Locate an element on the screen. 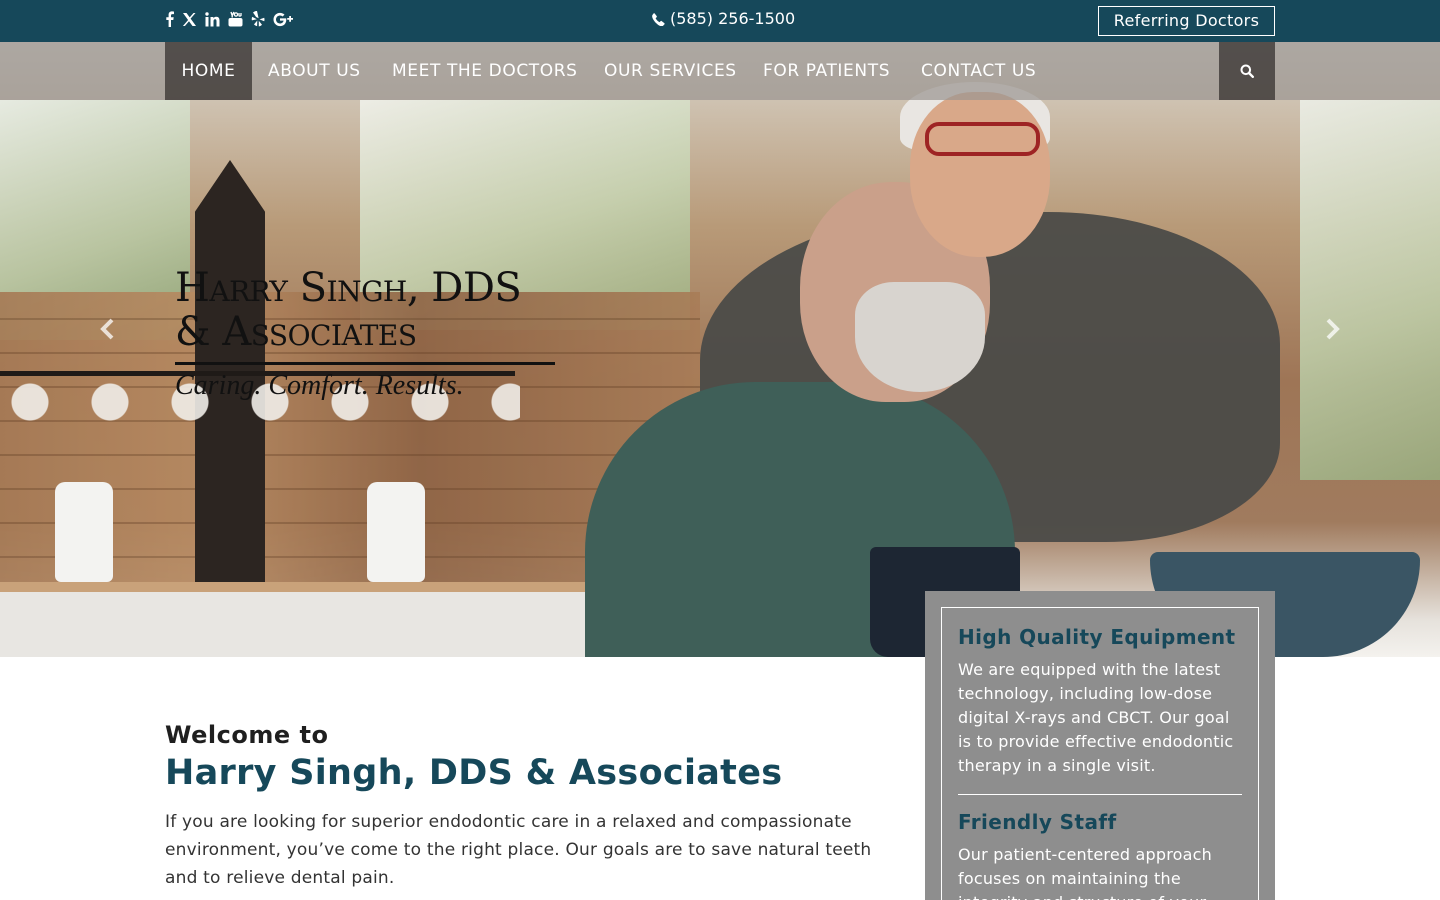 This screenshot has width=1440, height=900. logo-tagline: Caring. Comfort. Results. is located at coordinates (319, 385).